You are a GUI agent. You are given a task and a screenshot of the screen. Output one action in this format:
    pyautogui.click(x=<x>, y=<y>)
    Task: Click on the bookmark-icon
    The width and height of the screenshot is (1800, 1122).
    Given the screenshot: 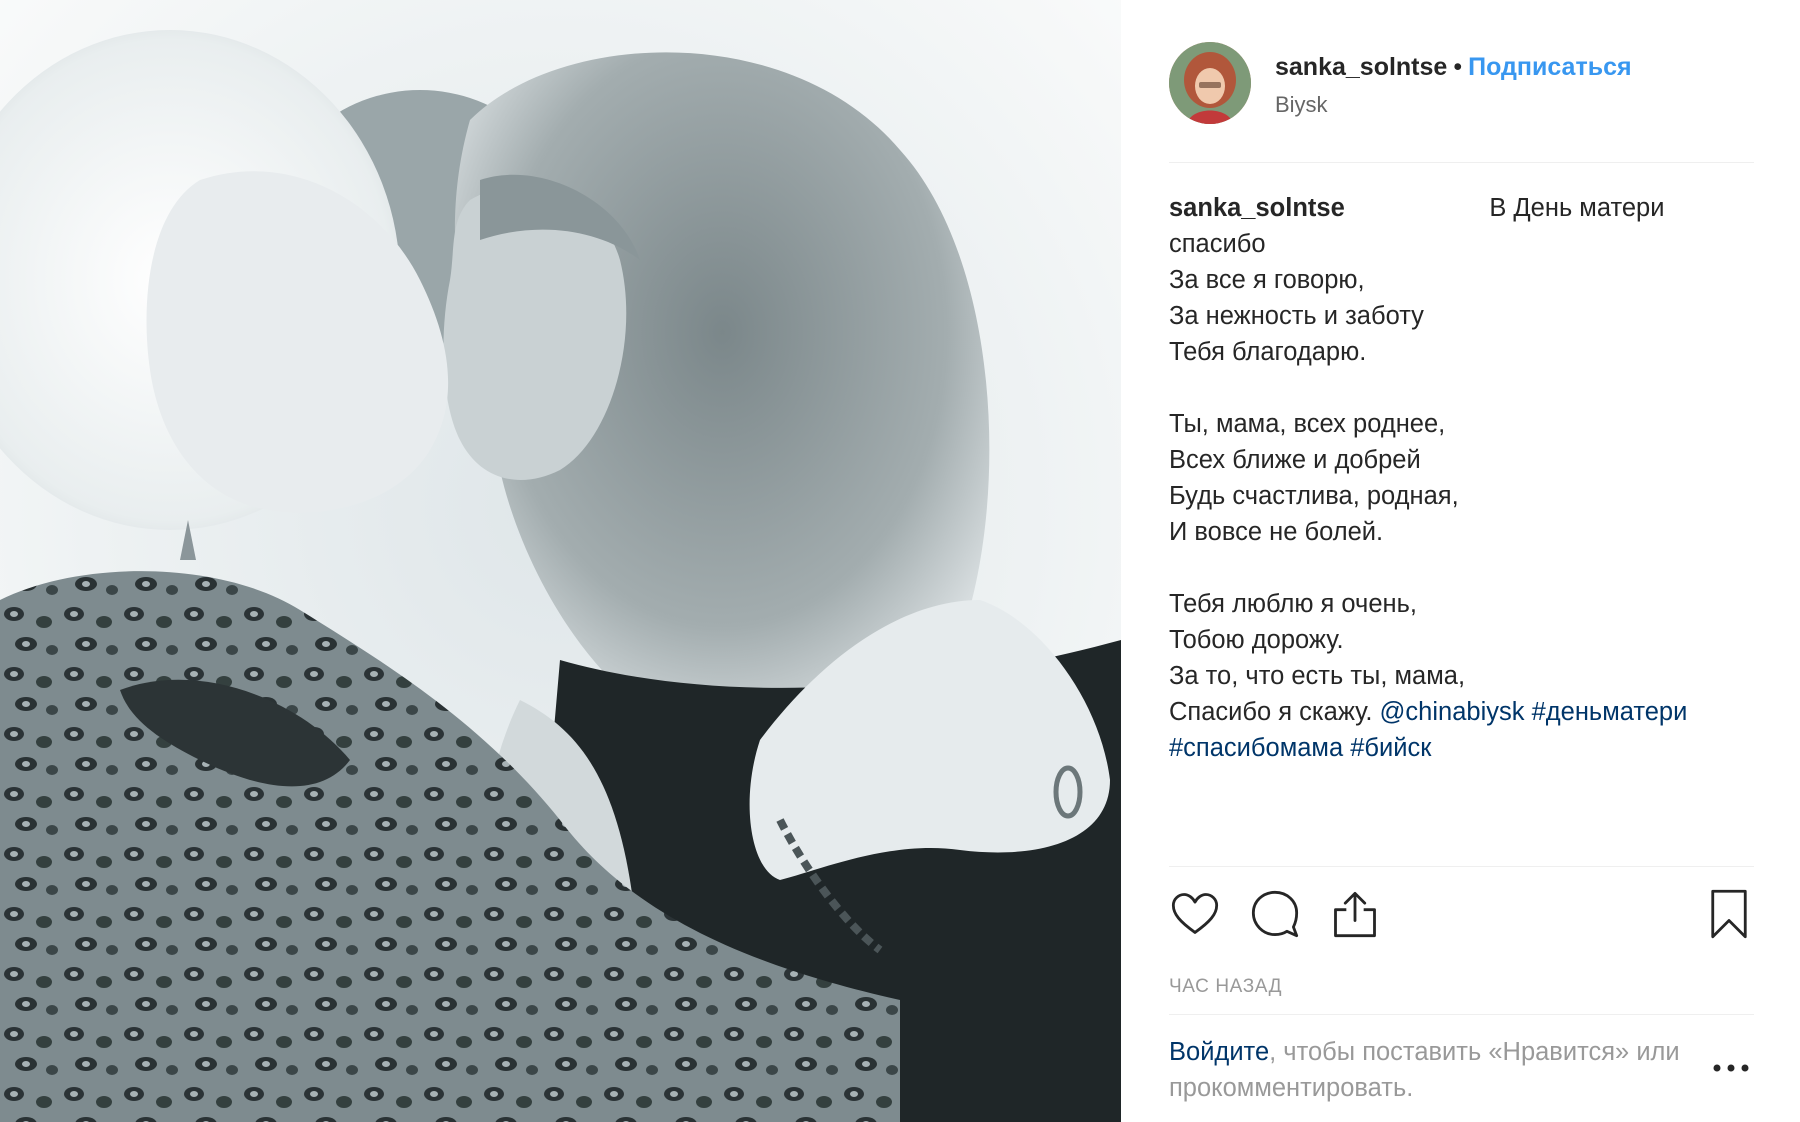 What is the action you would take?
    pyautogui.click(x=1729, y=914)
    